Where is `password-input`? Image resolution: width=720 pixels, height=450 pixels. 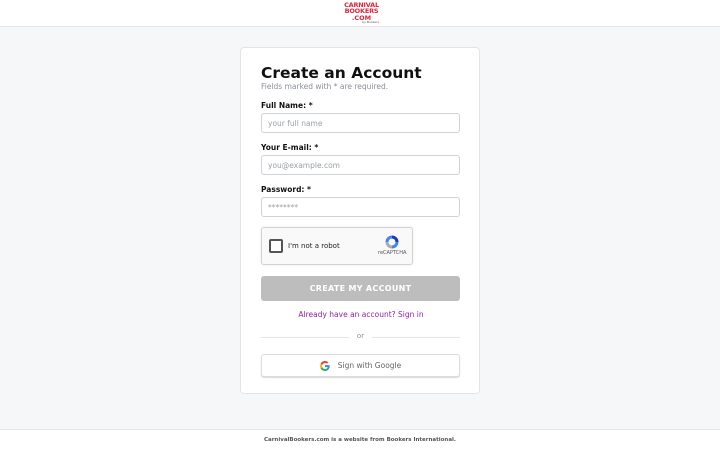 password-input is located at coordinates (360, 207).